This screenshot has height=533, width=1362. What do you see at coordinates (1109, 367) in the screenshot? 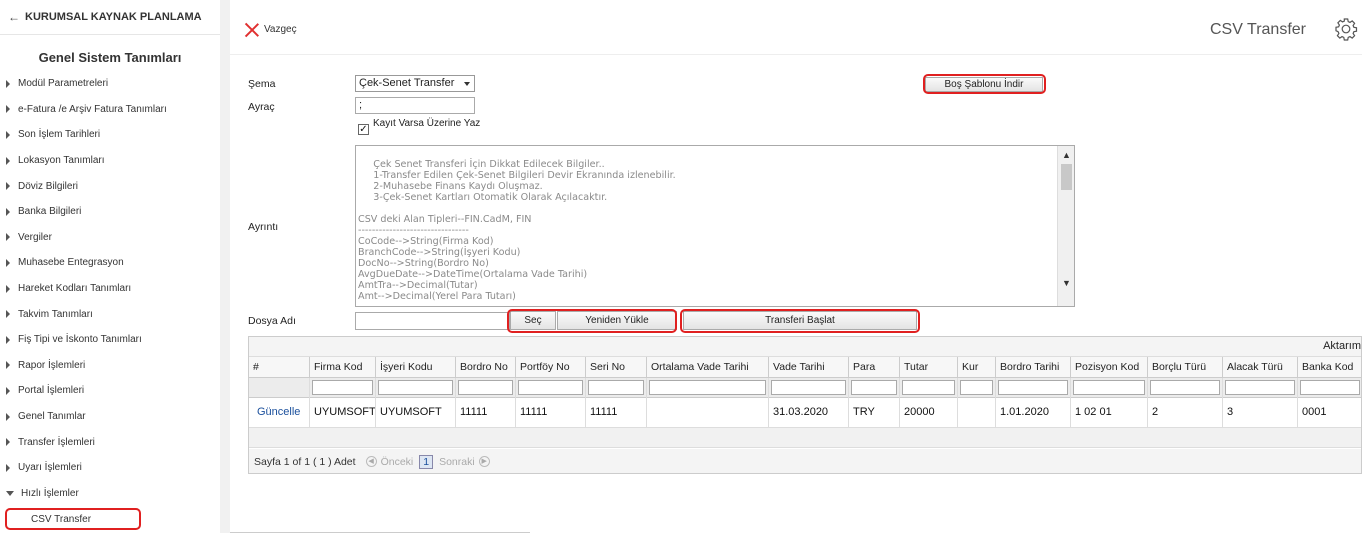
I see `column-header: Pozisyon Kod` at bounding box center [1109, 367].